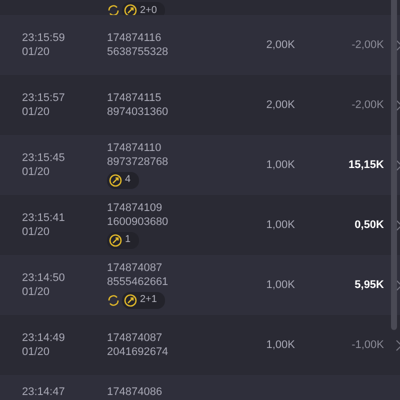 The image size is (400, 400). What do you see at coordinates (138, 162) in the screenshot?
I see `bet-id: 8973728768` at bounding box center [138, 162].